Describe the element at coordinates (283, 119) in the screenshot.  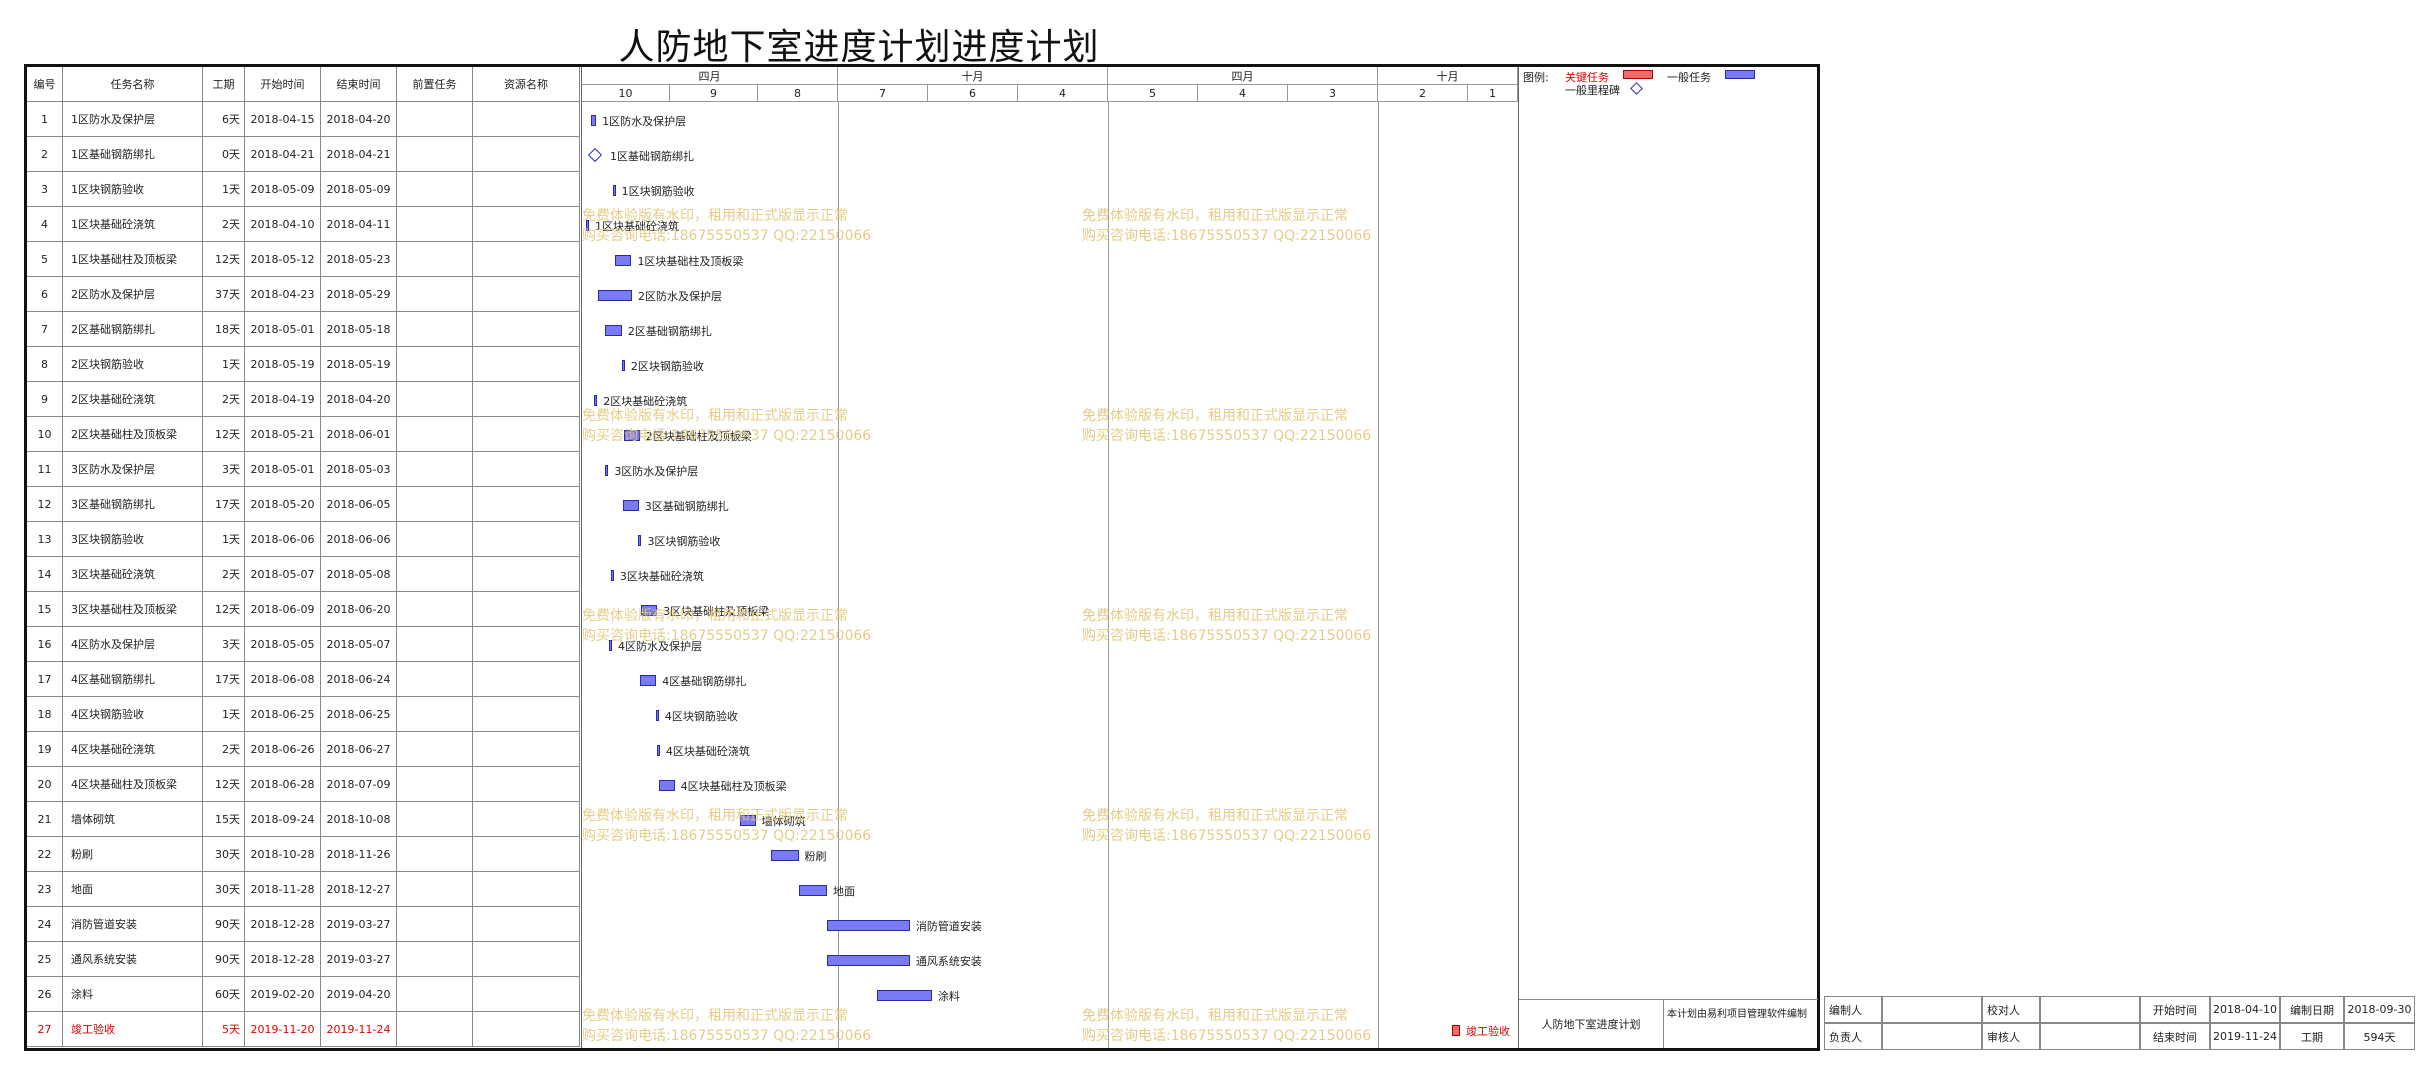
I see `cell-start: 2018-04-15` at that location.